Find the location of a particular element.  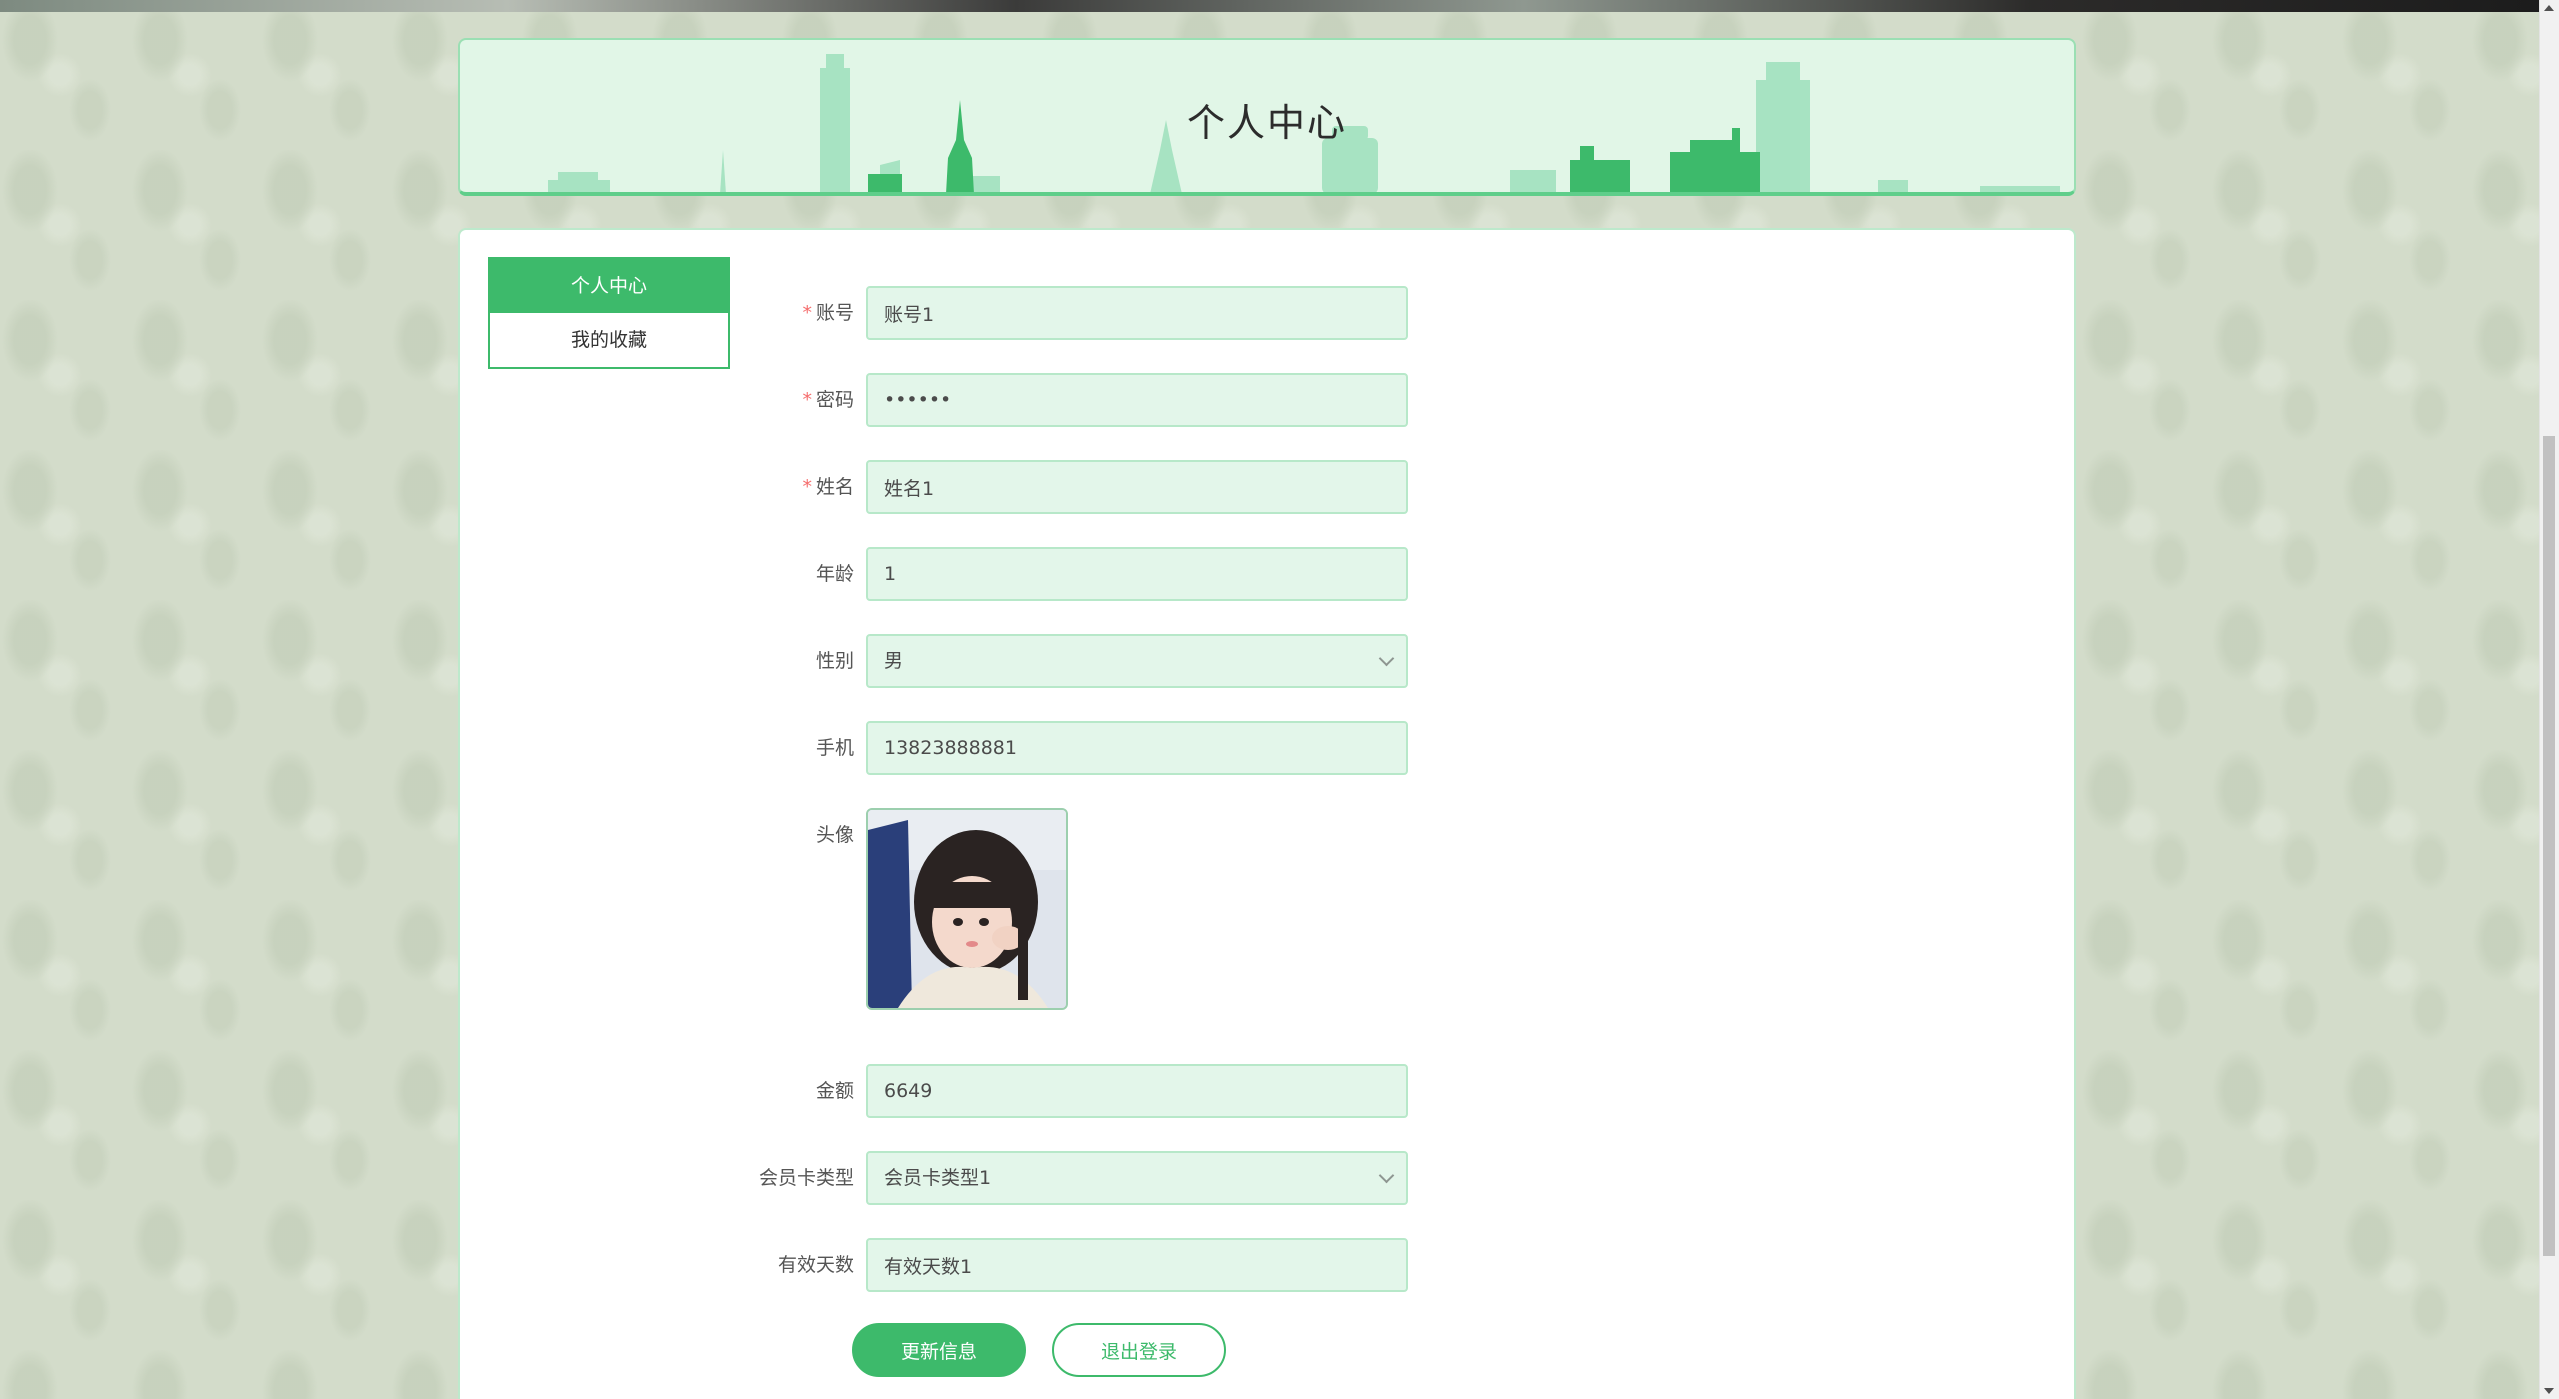

account-label: * 账号 is located at coordinates (828, 313).